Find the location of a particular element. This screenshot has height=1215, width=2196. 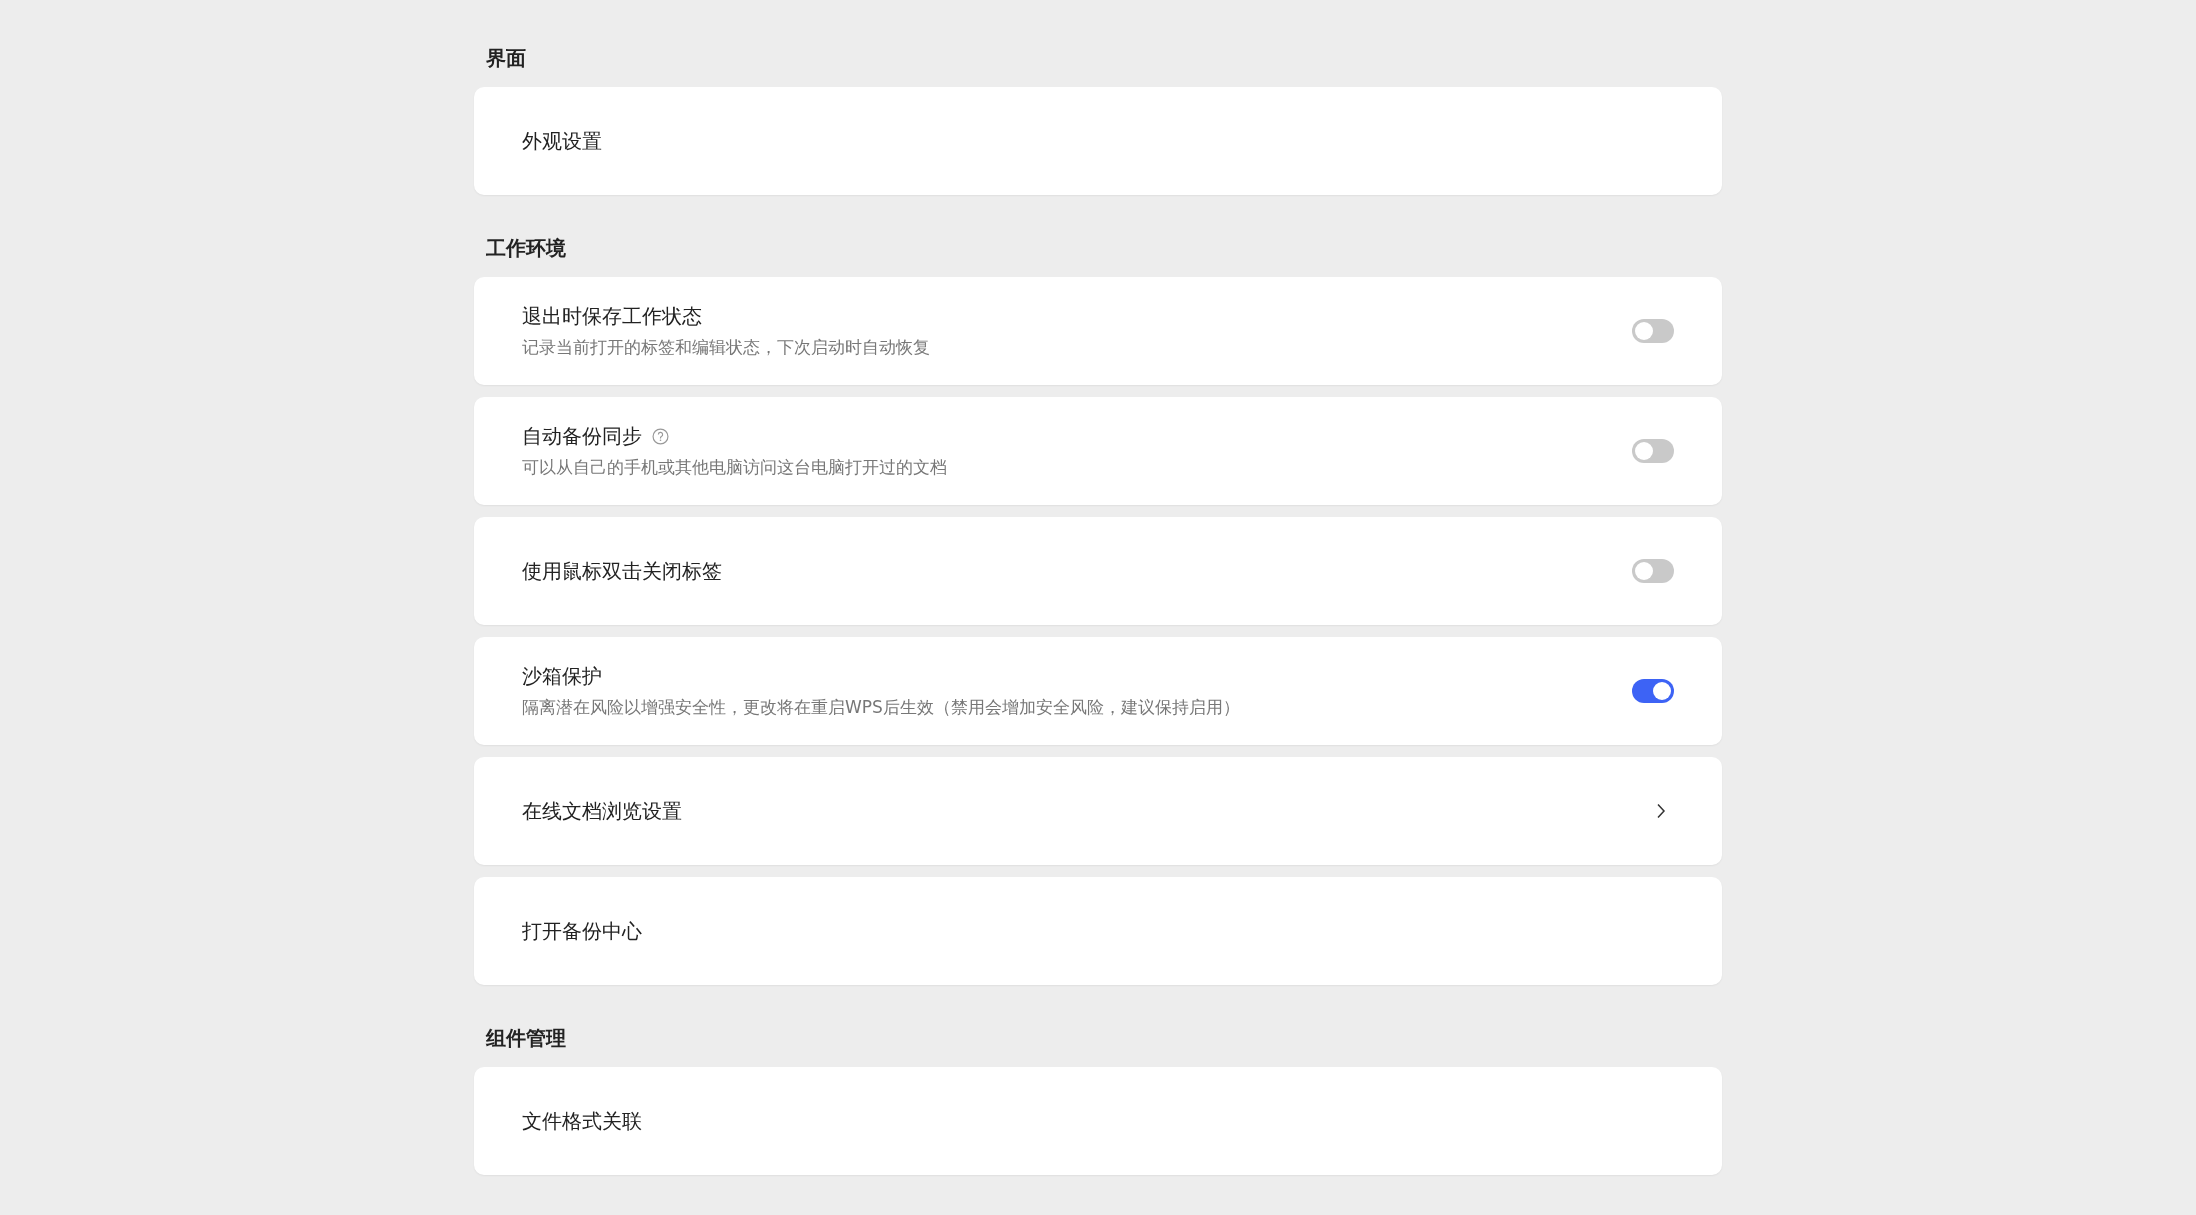

setting-description: 可以从自己的手机或其他电脑访问这台电脑打开过的文档 is located at coordinates (734, 467).